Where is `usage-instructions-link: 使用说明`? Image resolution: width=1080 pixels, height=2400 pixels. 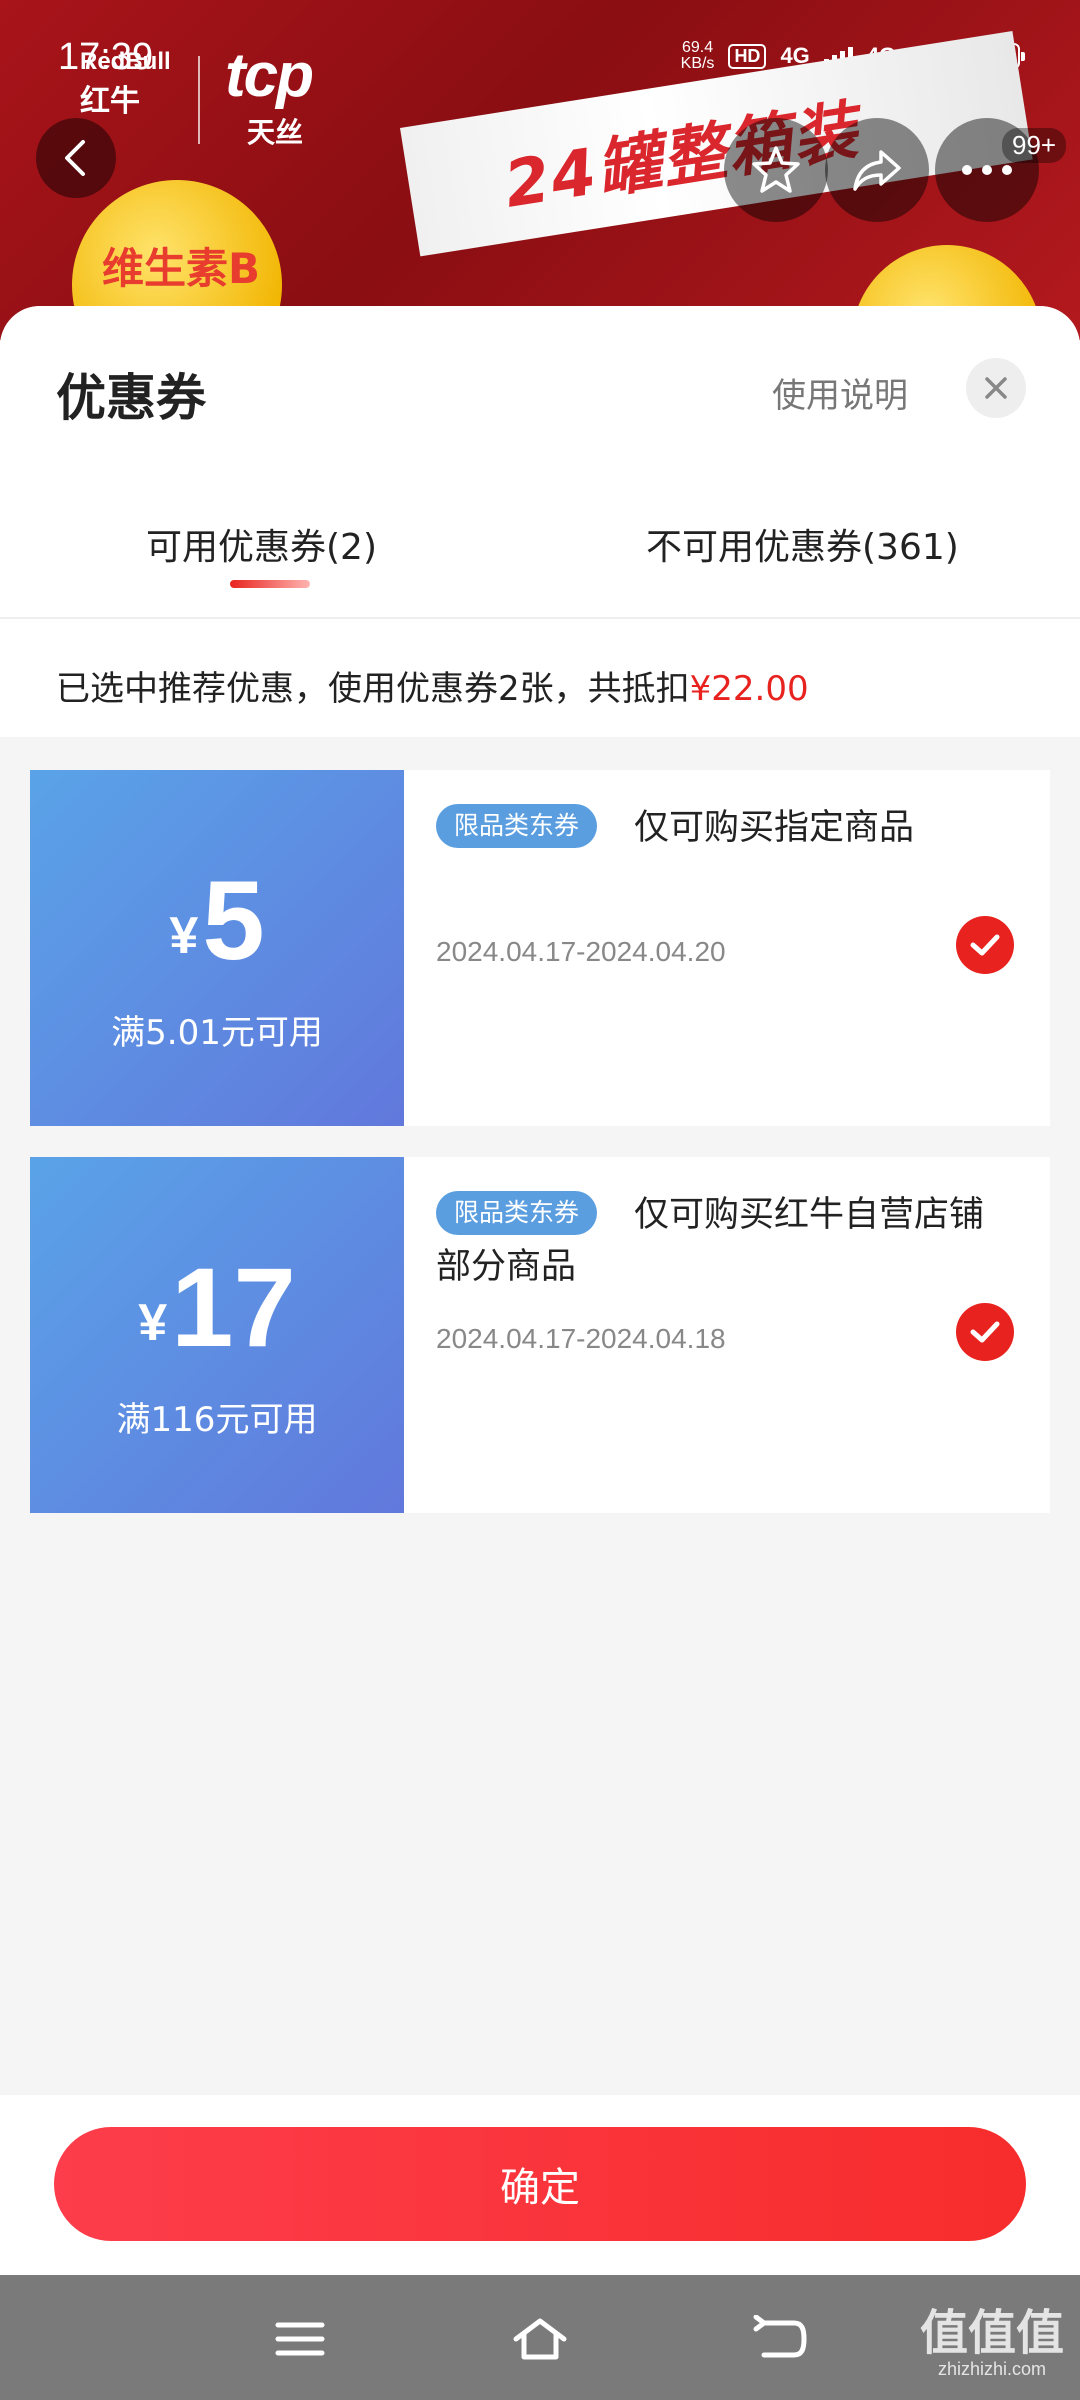 usage-instructions-link: 使用说明 is located at coordinates (840, 392).